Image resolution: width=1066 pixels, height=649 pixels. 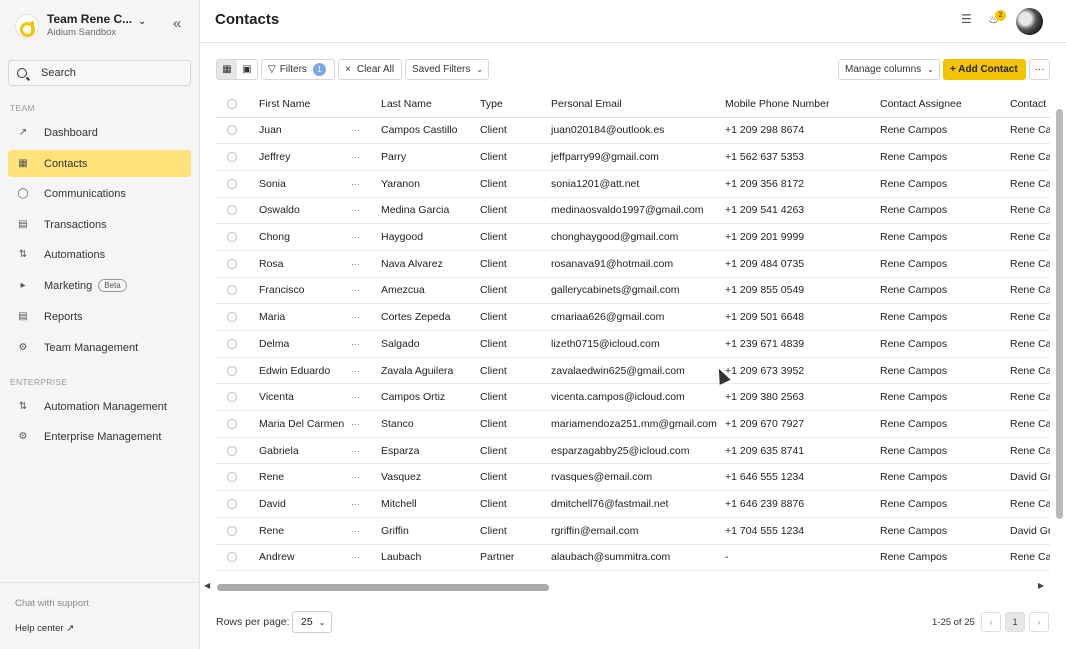 I want to click on first-name-cell: Andrew, so click(x=305, y=558).